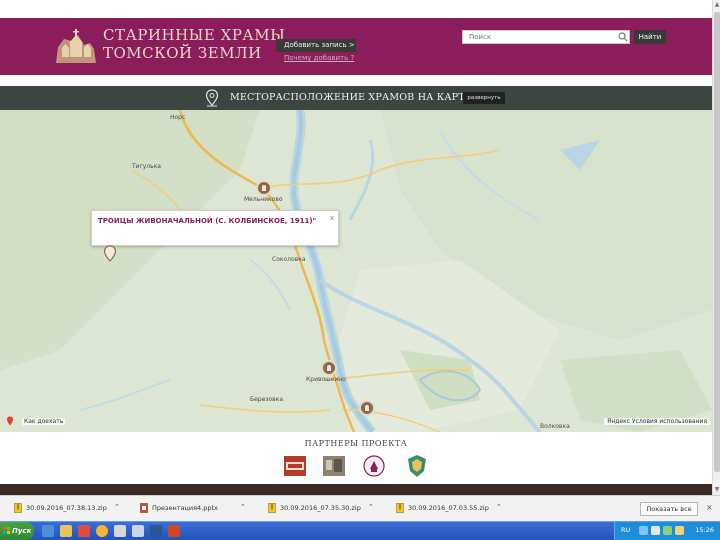  What do you see at coordinates (417, 466) in the screenshot?
I see `partner-logo-emblem` at bounding box center [417, 466].